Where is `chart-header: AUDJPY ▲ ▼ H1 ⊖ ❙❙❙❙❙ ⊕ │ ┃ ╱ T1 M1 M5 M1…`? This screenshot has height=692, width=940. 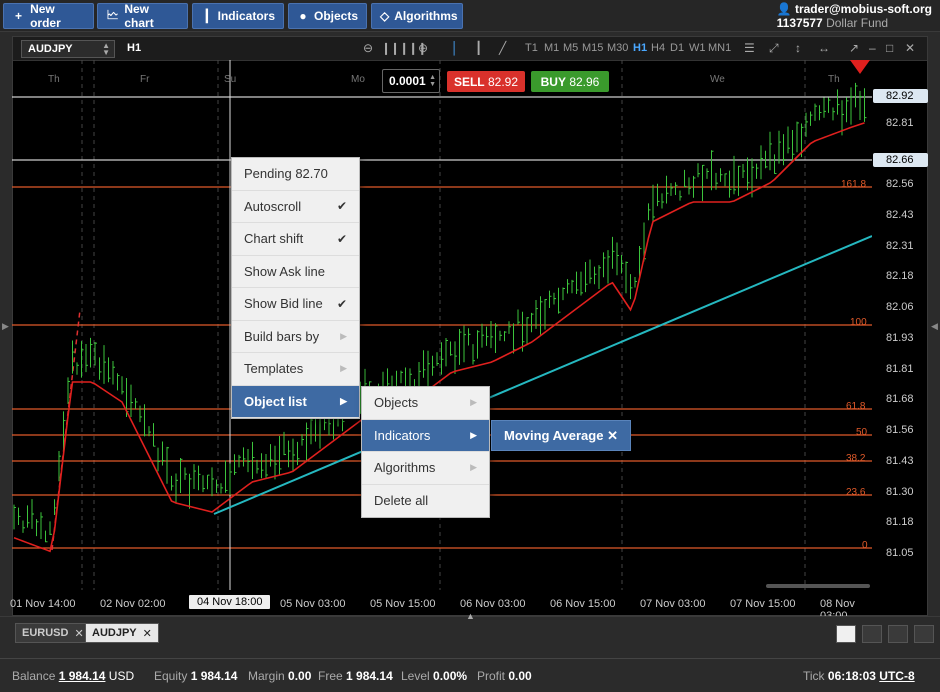 chart-header: AUDJPY ▲ ▼ H1 ⊖ ❙❙❙❙❙ ⊕ │ ┃ ╱ T1 M1 M5 M1… is located at coordinates (470, 49).